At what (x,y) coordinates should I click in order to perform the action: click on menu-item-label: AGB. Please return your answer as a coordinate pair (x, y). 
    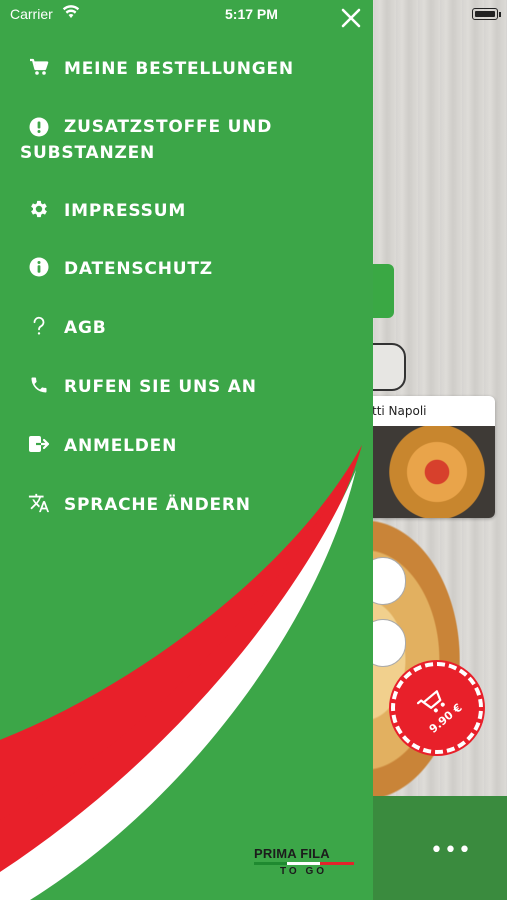
    Looking at the image, I should click on (85, 328).